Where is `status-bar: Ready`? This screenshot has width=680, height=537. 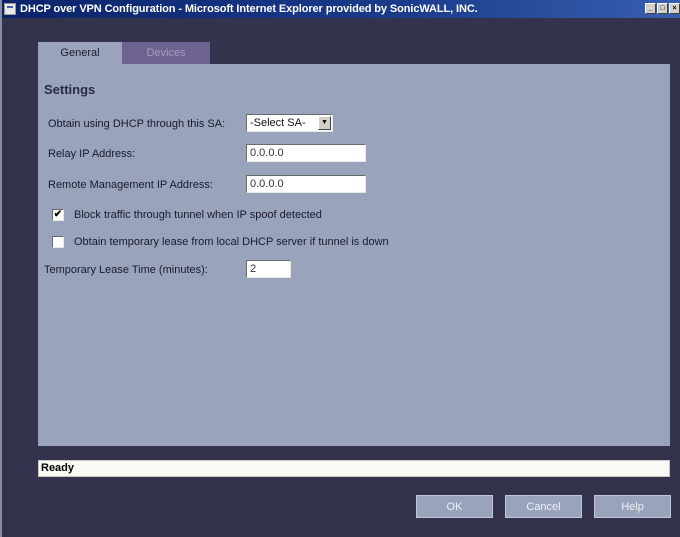
status-bar: Ready is located at coordinates (354, 468).